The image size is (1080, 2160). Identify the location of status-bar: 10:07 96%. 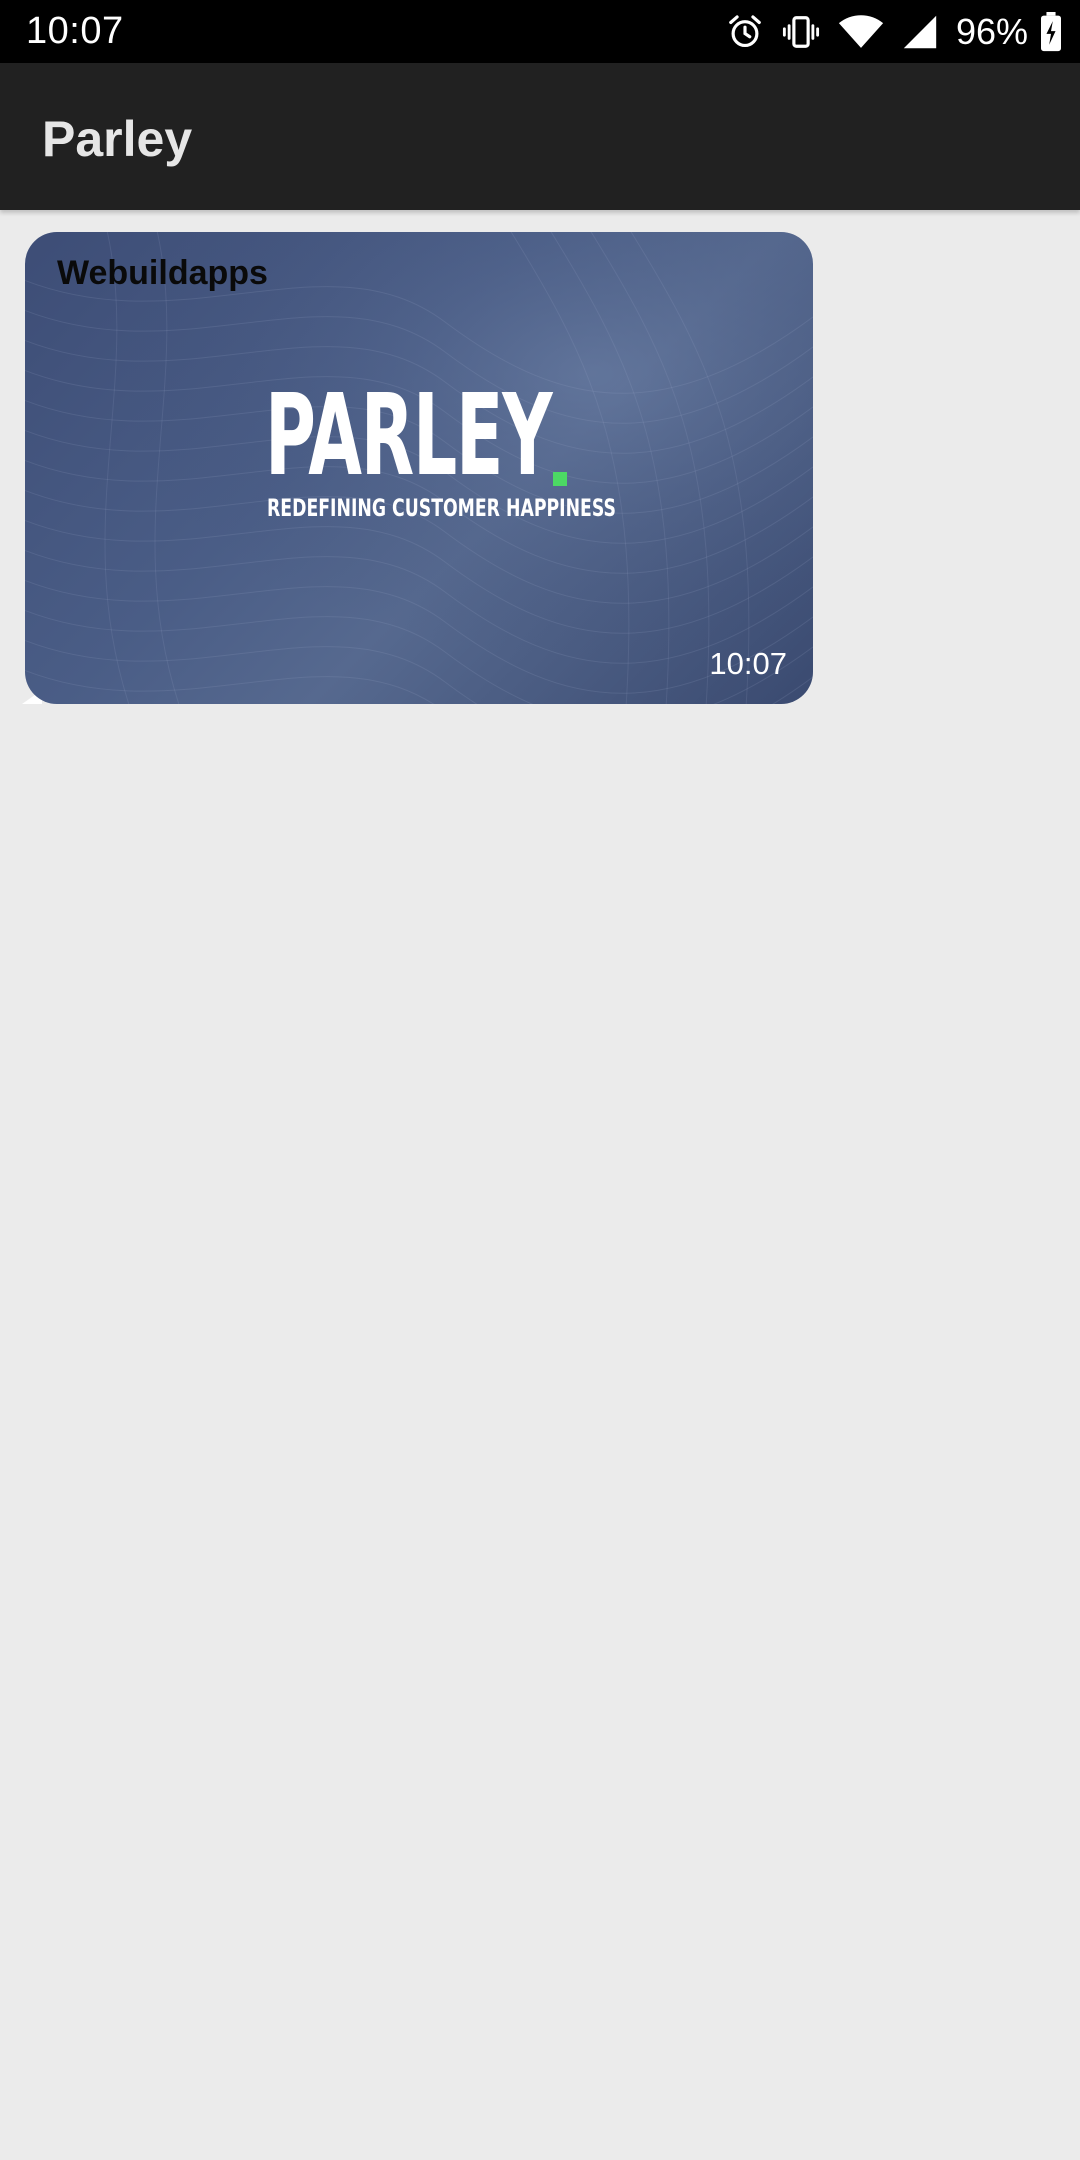
(540, 31).